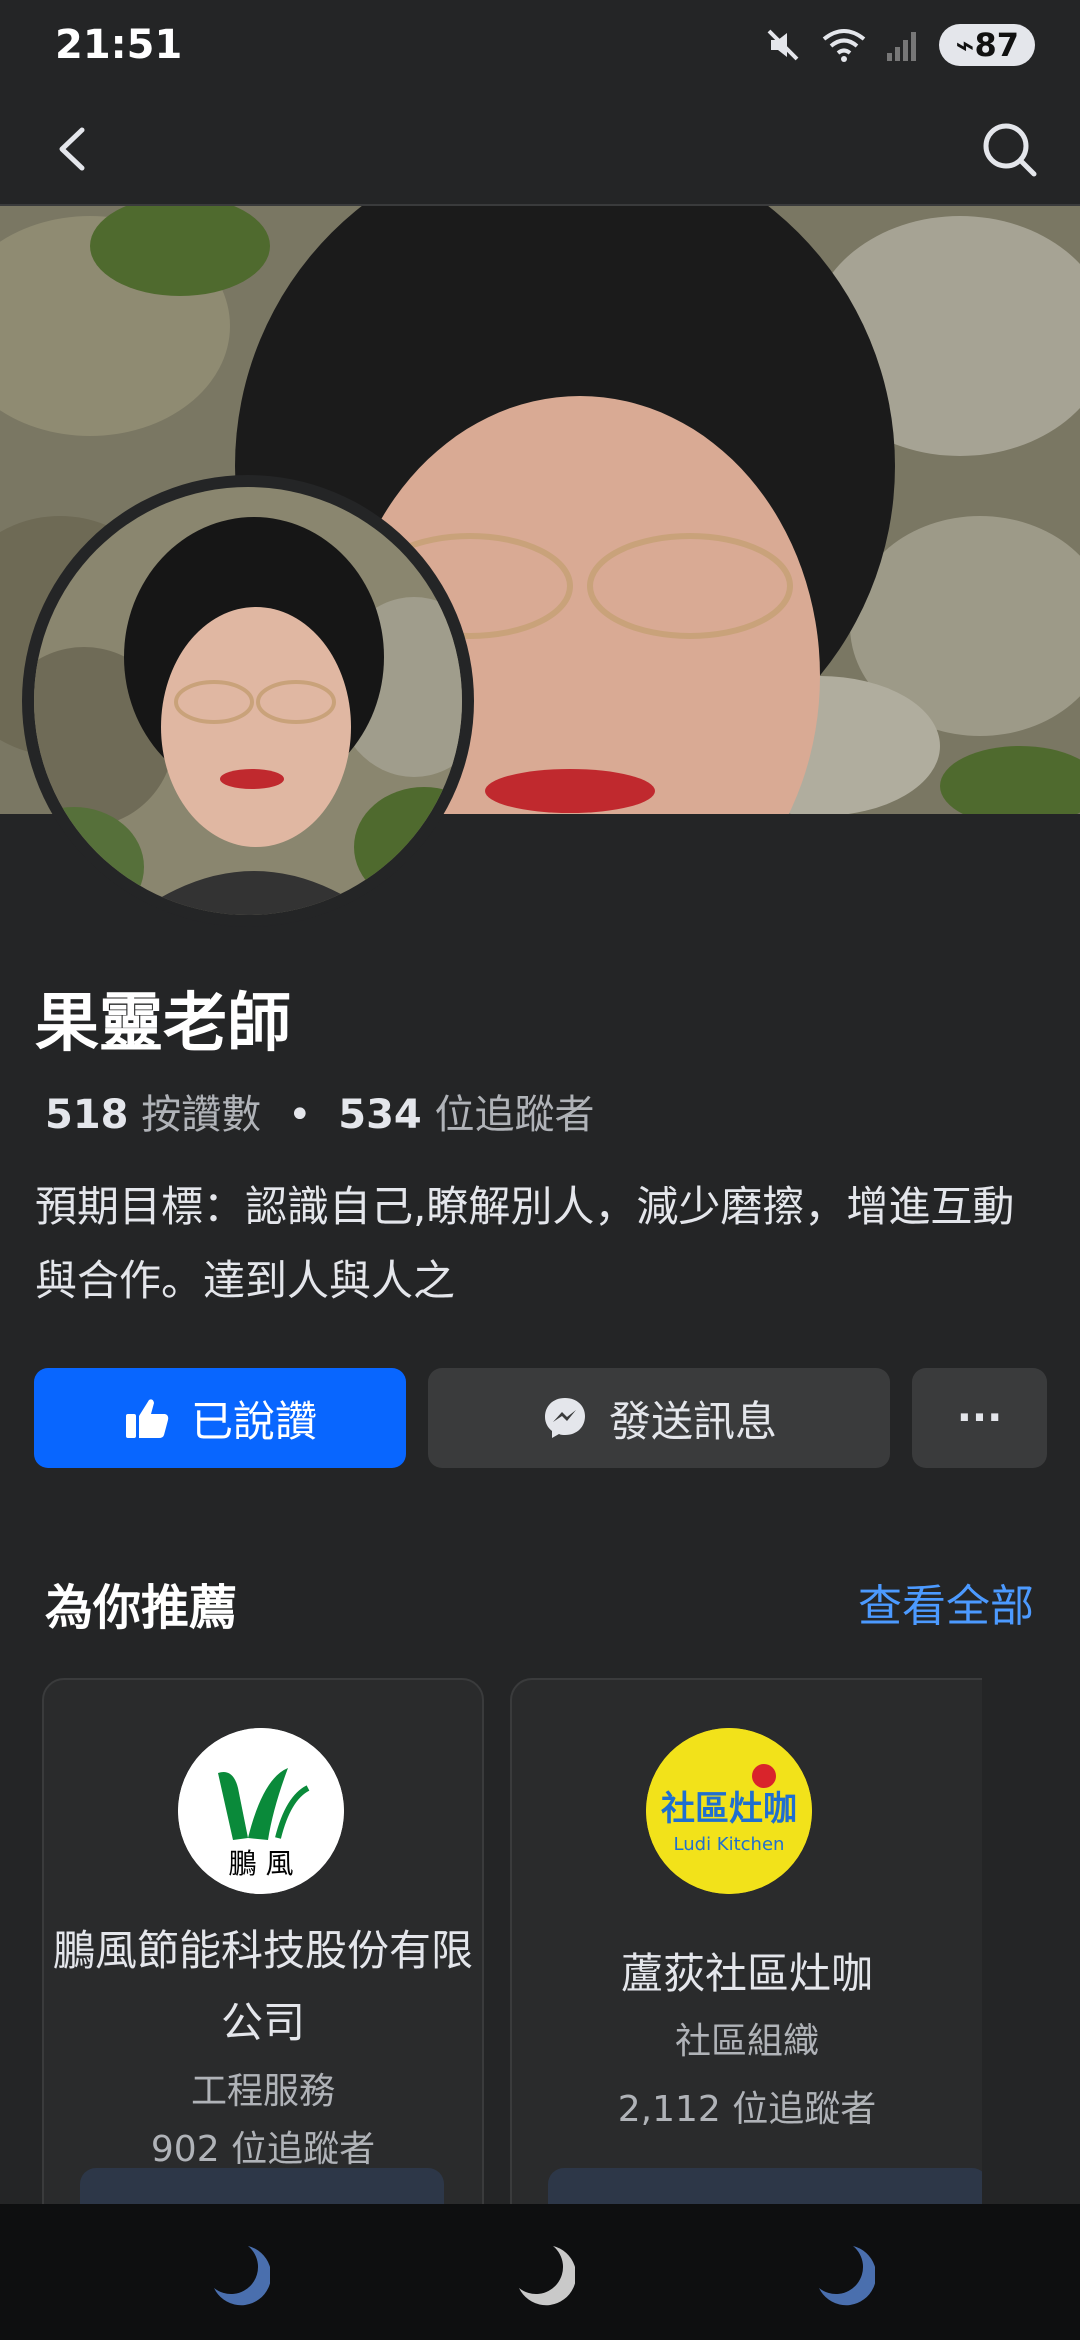 This screenshot has height=2340, width=1080. I want to click on recommended-page-card: 社區灶咖 Ludi Kitchen 蘆荻社區灶咖 社區組織 2,112 位追蹤者, so click(746, 1960).